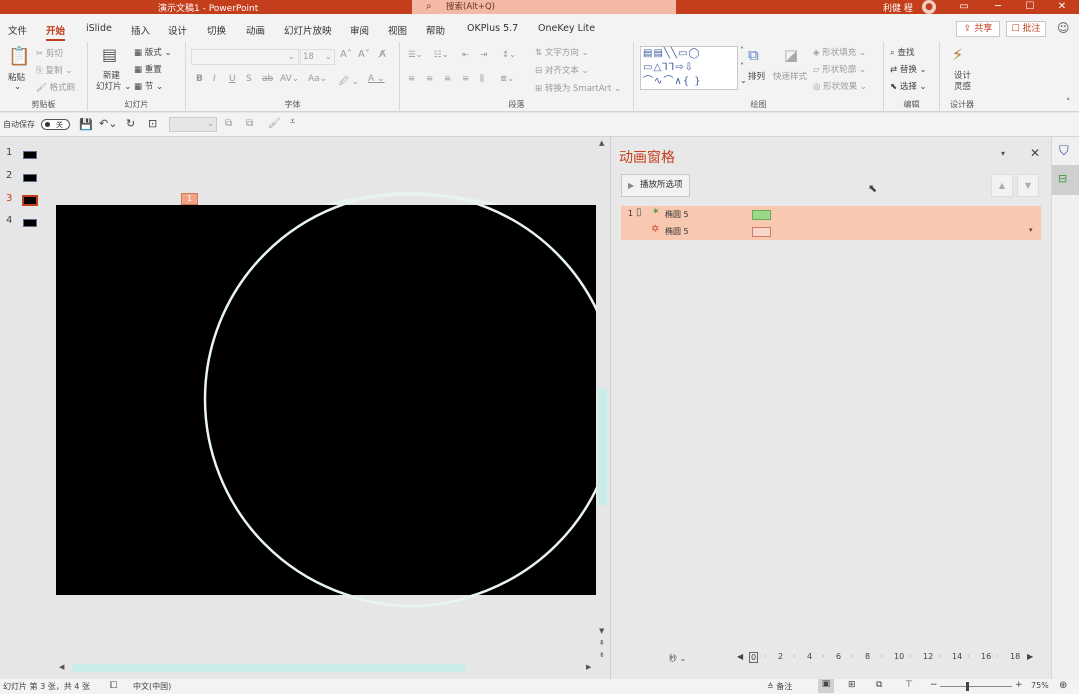 This screenshot has height=694, width=1079. What do you see at coordinates (17, 30) in the screenshot?
I see `tab-file: 文件` at bounding box center [17, 30].